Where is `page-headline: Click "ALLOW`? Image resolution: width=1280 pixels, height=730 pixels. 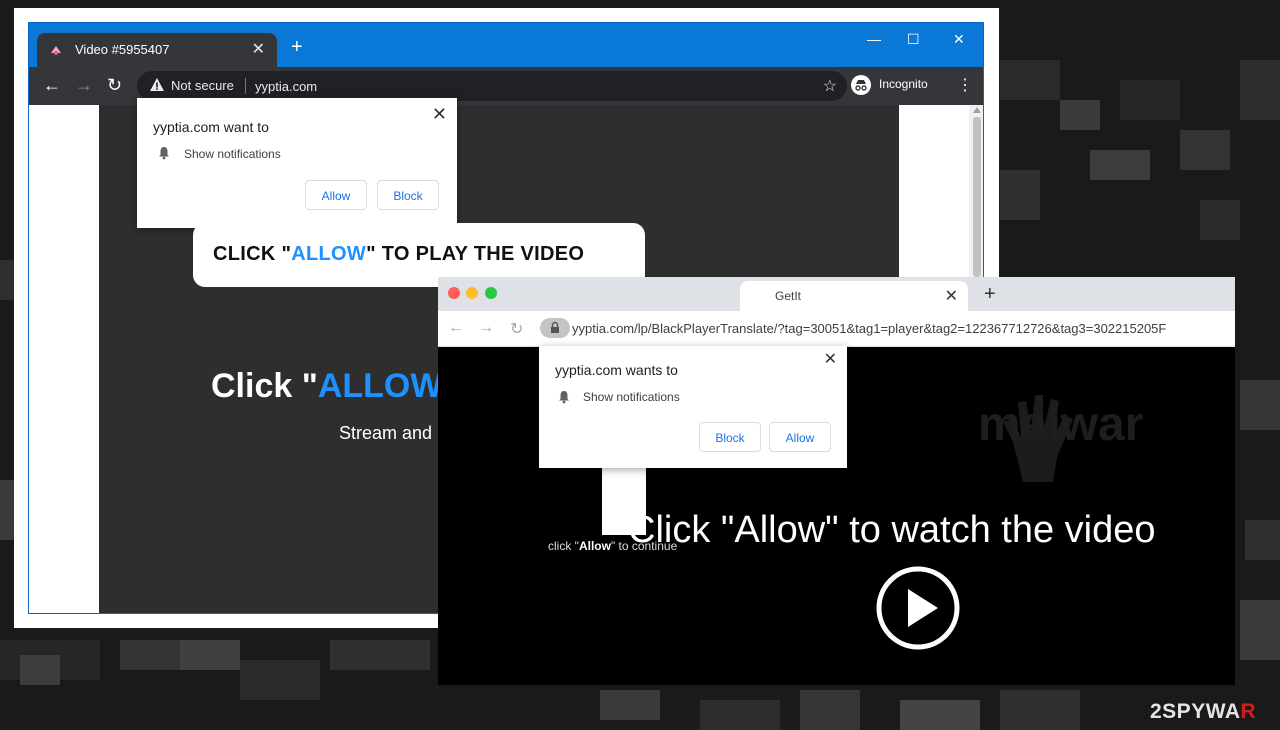 page-headline: Click "ALLOW is located at coordinates (327, 386).